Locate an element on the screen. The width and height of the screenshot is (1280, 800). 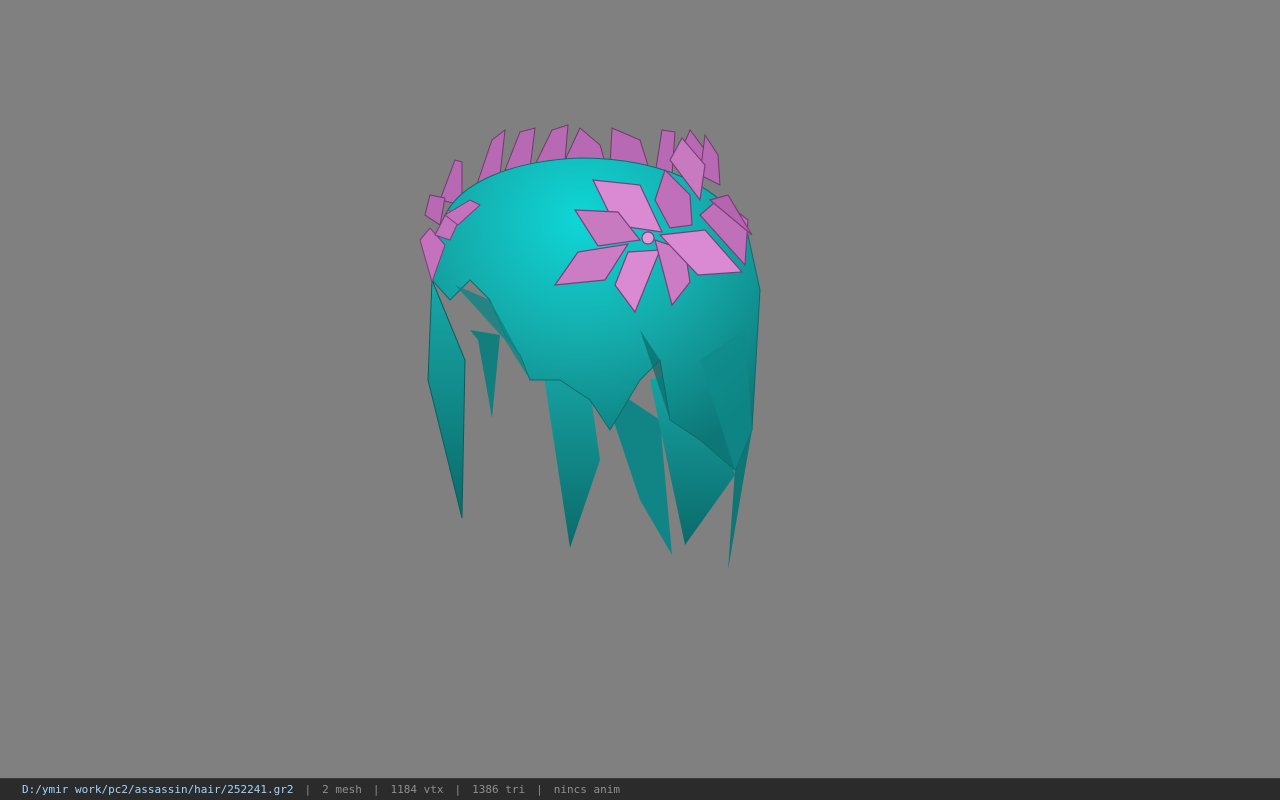
hair-model-render is located at coordinates (590, 347).